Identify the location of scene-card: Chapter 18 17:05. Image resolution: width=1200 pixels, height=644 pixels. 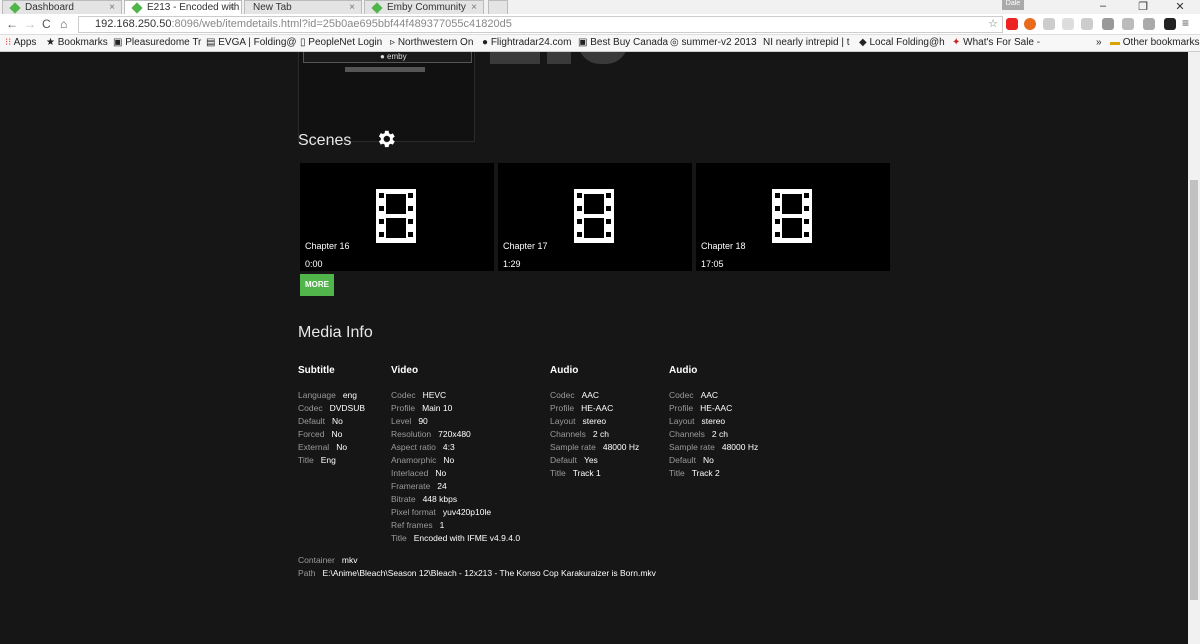
(793, 217).